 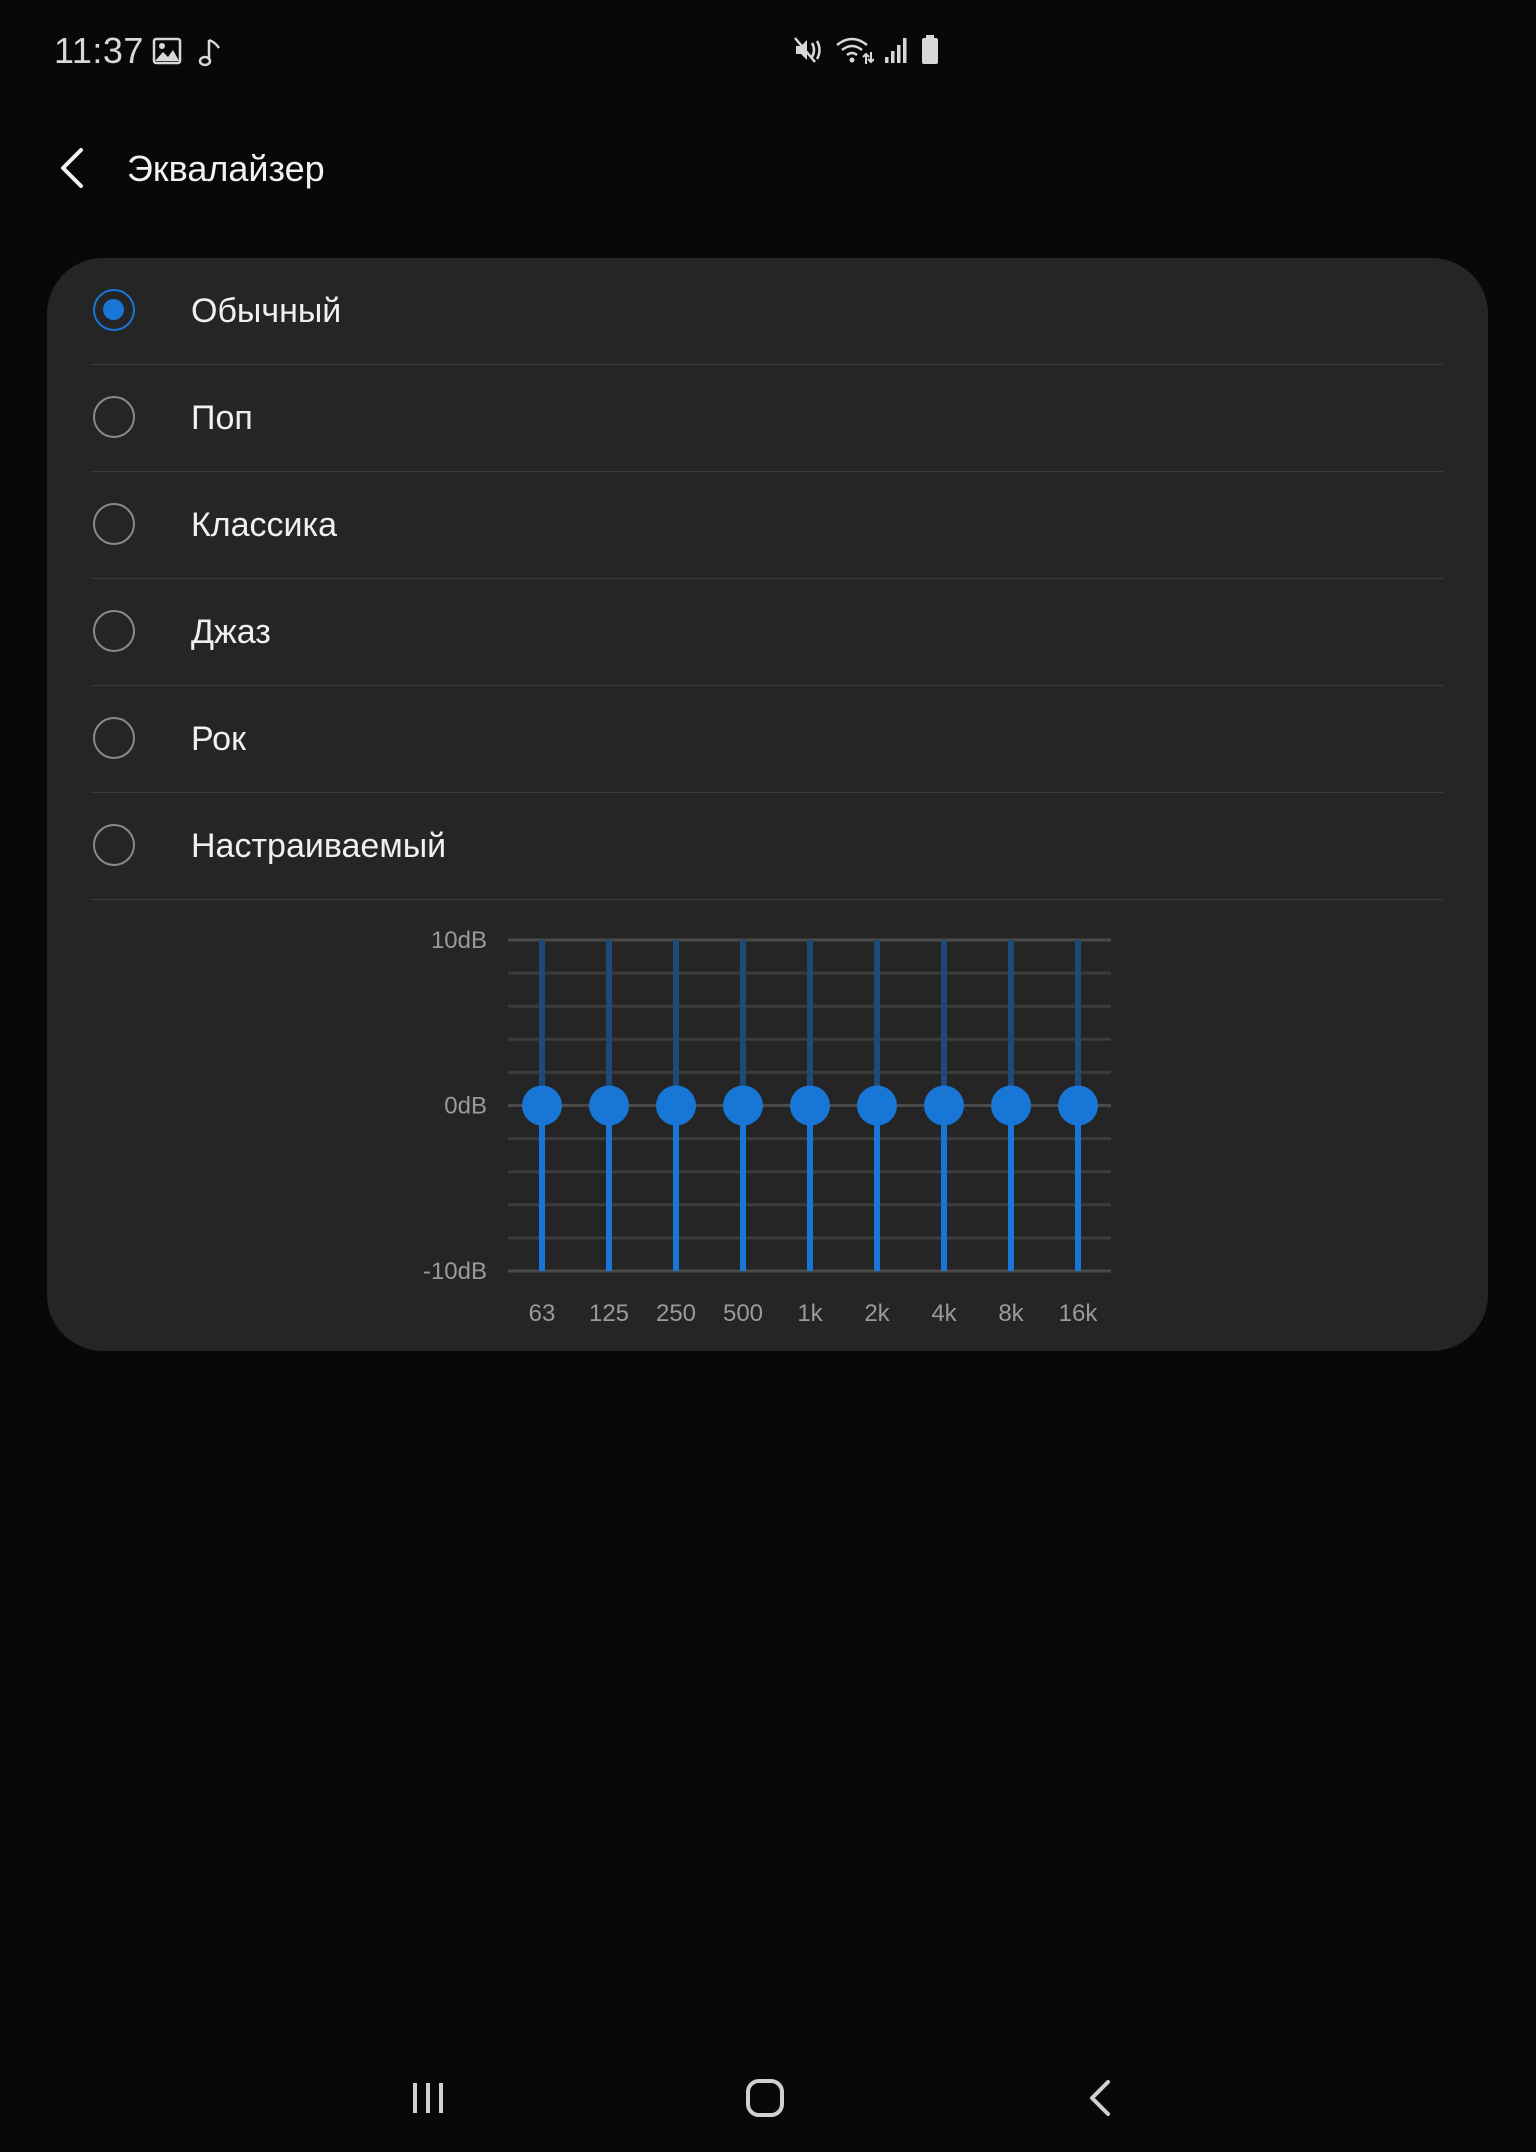 What do you see at coordinates (1079, 1313) in the screenshot?
I see `band-label: 16k` at bounding box center [1079, 1313].